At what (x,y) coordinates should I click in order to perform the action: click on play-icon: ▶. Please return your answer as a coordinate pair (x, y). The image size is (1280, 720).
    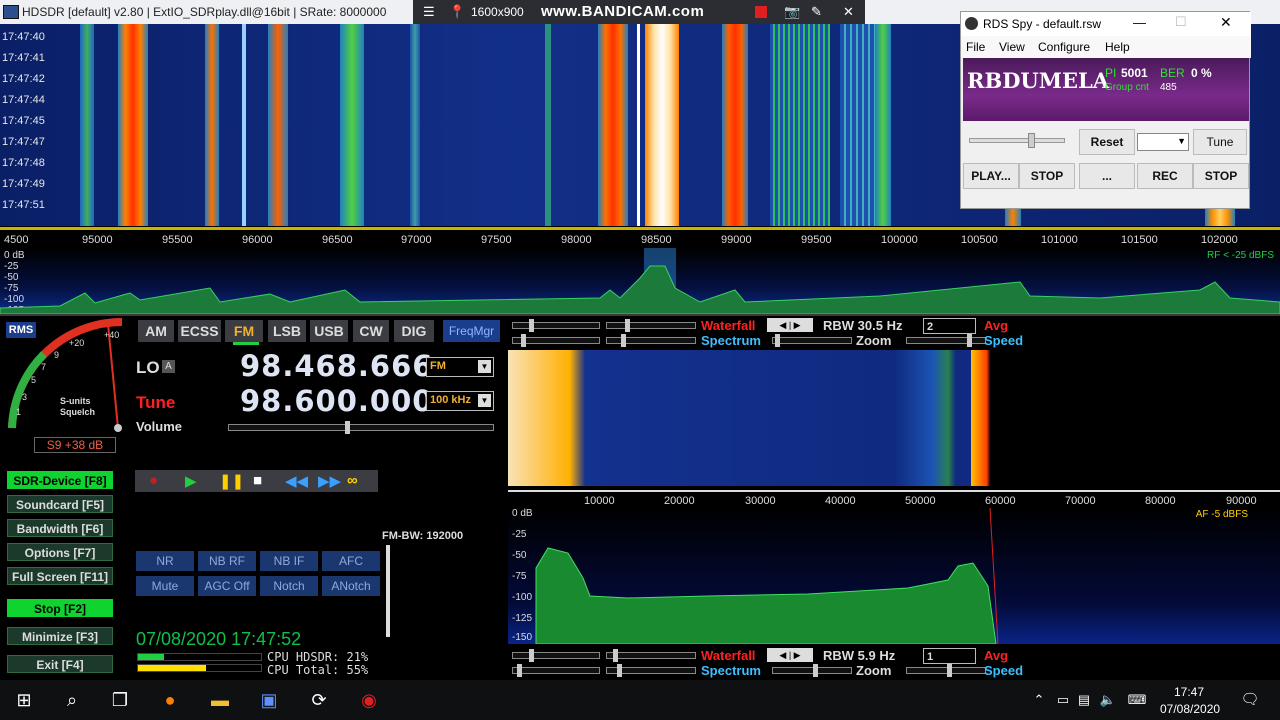
    Looking at the image, I should click on (191, 481).